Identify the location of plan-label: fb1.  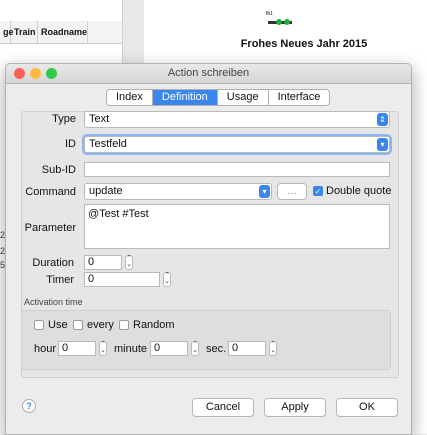
(269, 14).